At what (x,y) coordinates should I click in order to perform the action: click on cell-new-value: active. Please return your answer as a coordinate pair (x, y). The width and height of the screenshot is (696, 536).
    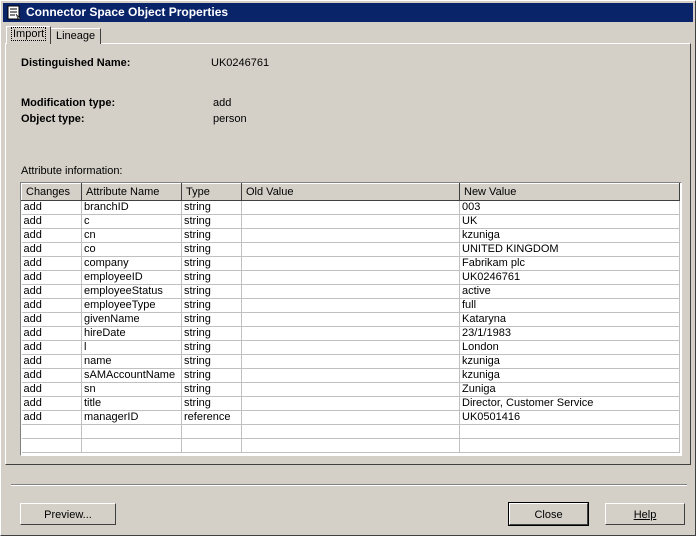
    Looking at the image, I should click on (569, 291).